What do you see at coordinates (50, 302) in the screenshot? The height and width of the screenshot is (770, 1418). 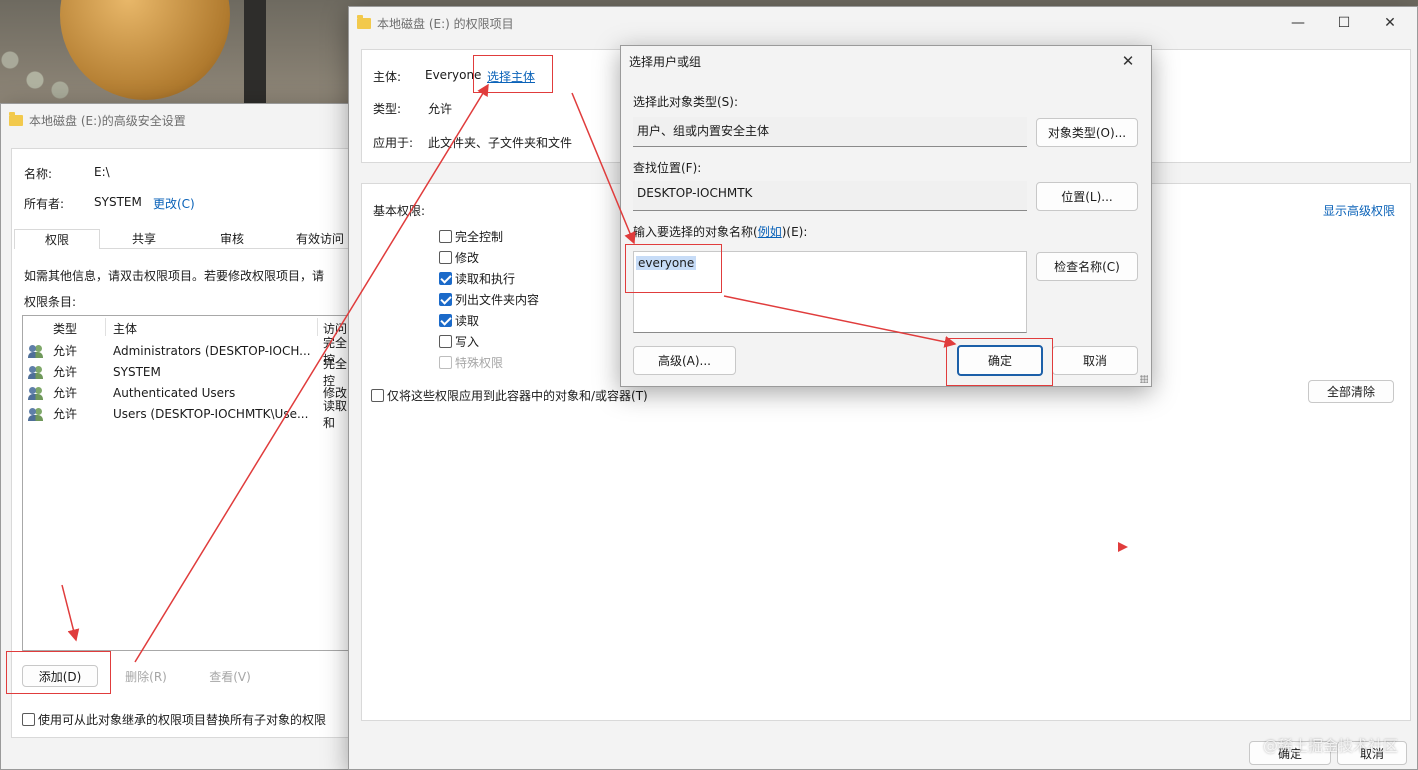 I see `permission-entries-label: 权限条目:` at bounding box center [50, 302].